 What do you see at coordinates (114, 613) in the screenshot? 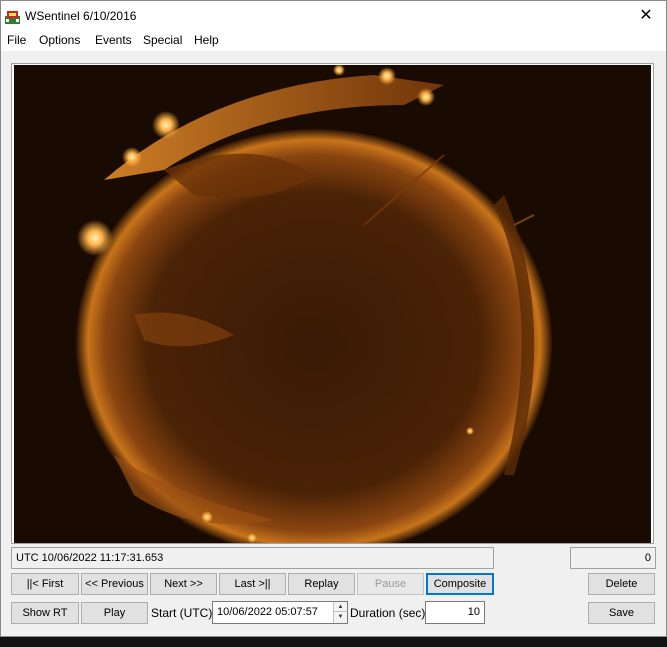
I see `play-button: Play` at bounding box center [114, 613].